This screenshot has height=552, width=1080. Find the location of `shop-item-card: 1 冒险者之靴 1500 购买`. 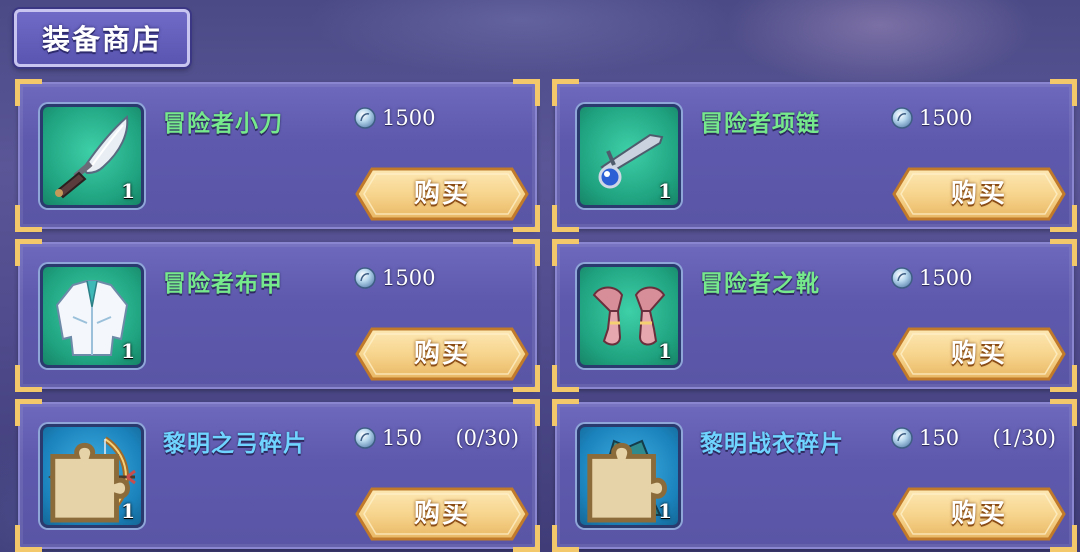

shop-item-card: 1 冒险者之靴 1500 购买 is located at coordinates (814, 315).